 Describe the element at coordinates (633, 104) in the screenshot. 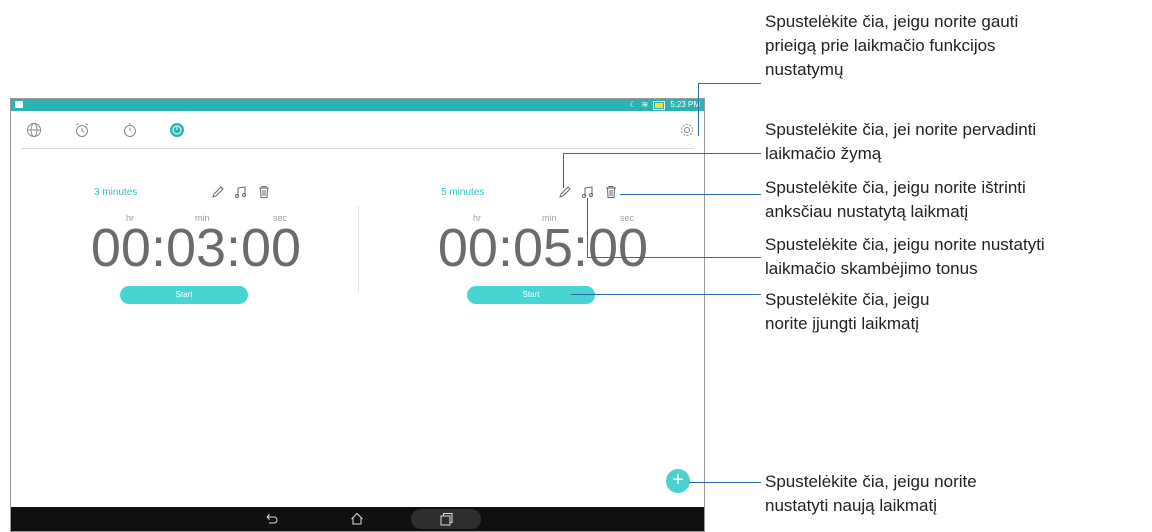

I see `moon-icon: ☾` at that location.